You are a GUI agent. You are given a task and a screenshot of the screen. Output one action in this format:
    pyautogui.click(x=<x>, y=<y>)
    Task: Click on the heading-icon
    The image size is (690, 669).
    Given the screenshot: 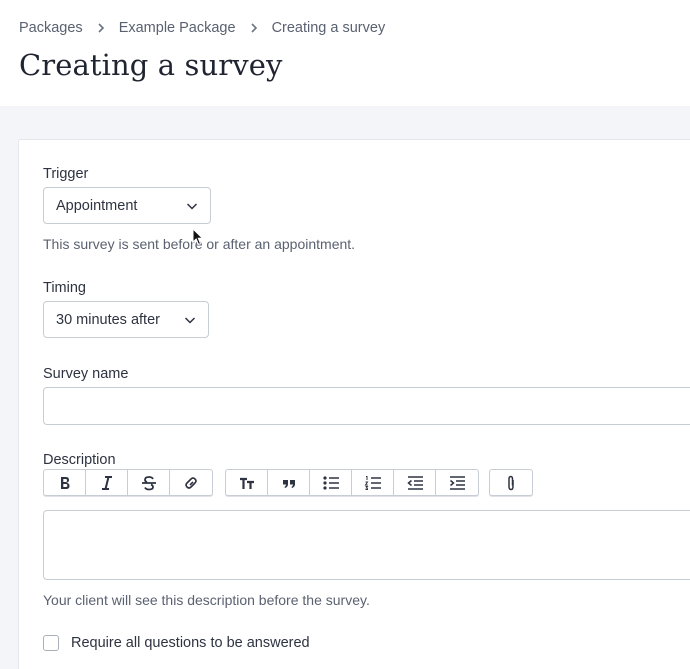 What is the action you would take?
    pyautogui.click(x=246, y=483)
    